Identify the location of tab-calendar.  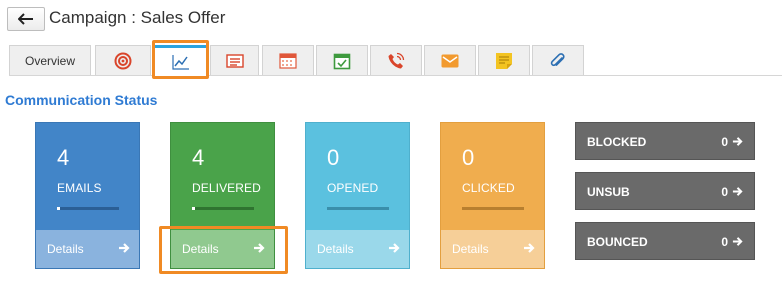
(288, 60).